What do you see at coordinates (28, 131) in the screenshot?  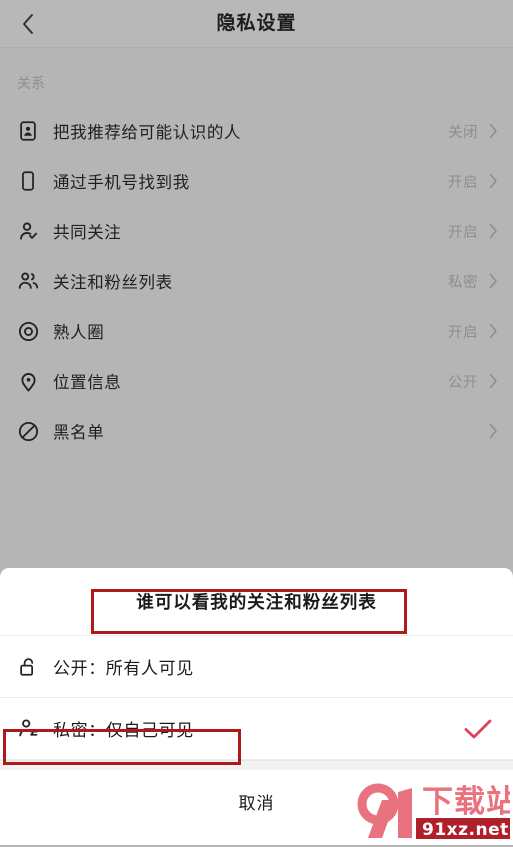 I see `id-card-icon` at bounding box center [28, 131].